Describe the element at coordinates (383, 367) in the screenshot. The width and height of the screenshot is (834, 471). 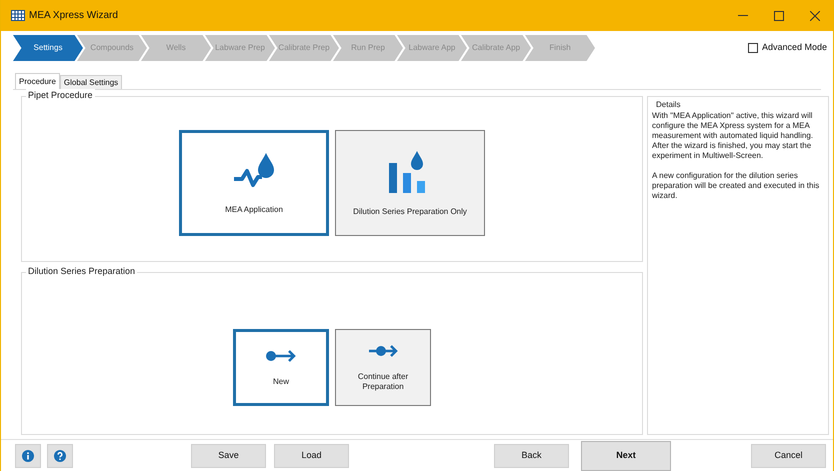
I see `option-tile: Continue after Preparation` at that location.